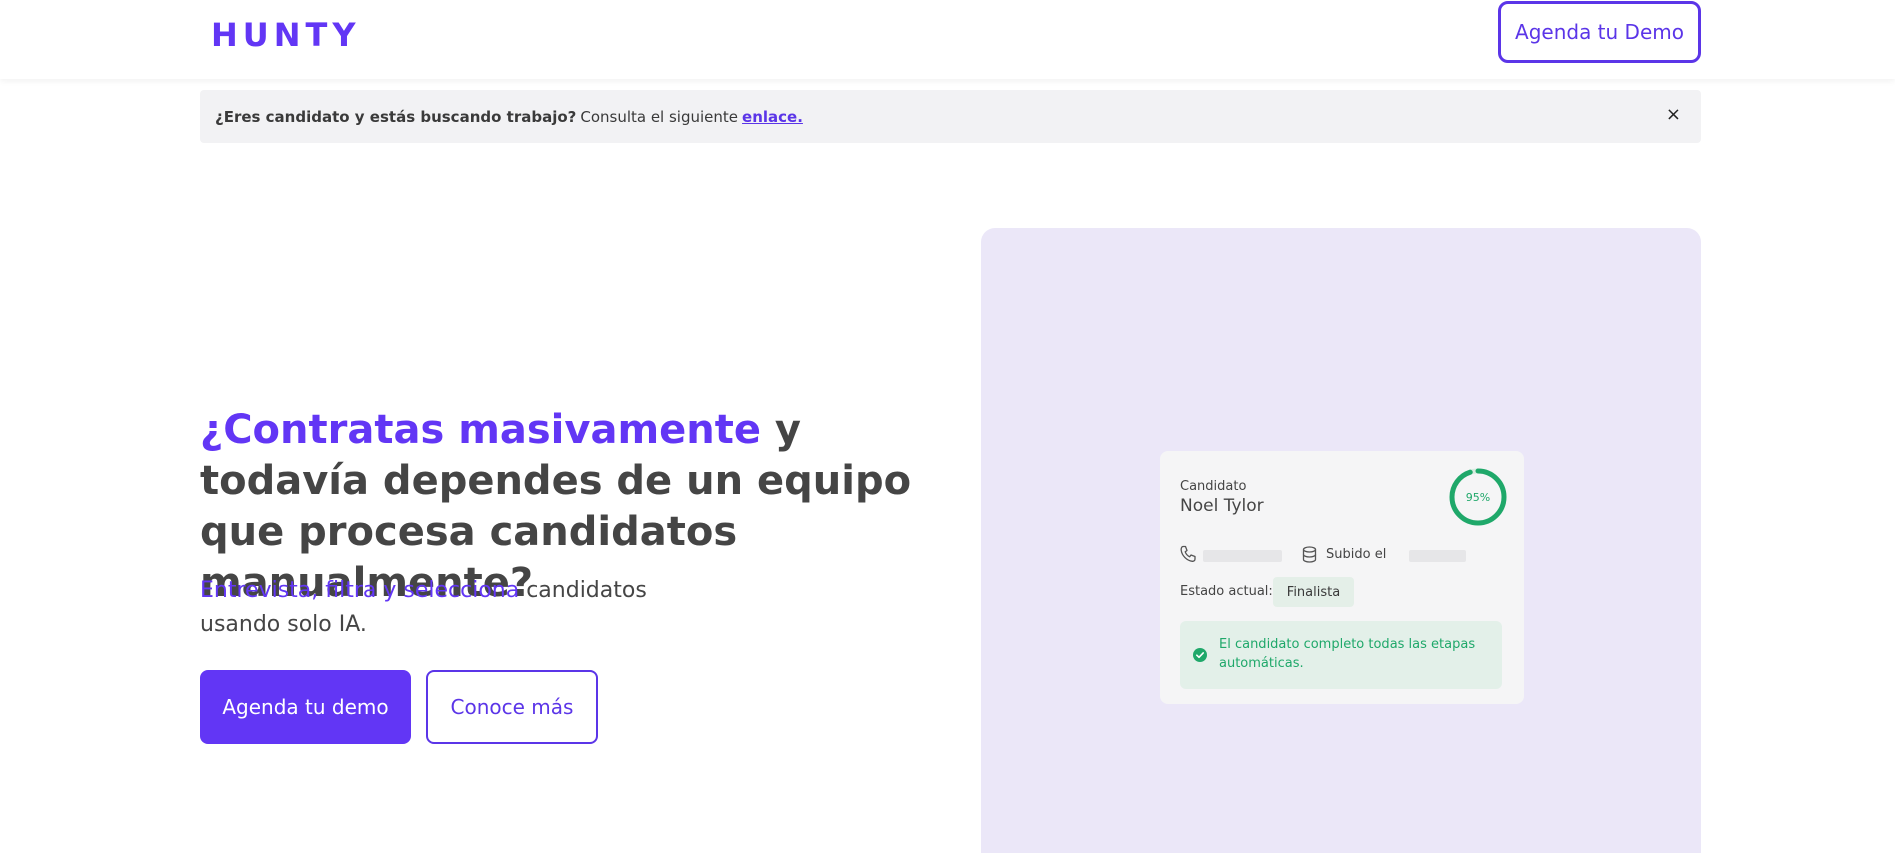 This screenshot has width=1895, height=853. I want to click on hunty-logo: HUNTY, so click(286, 35).